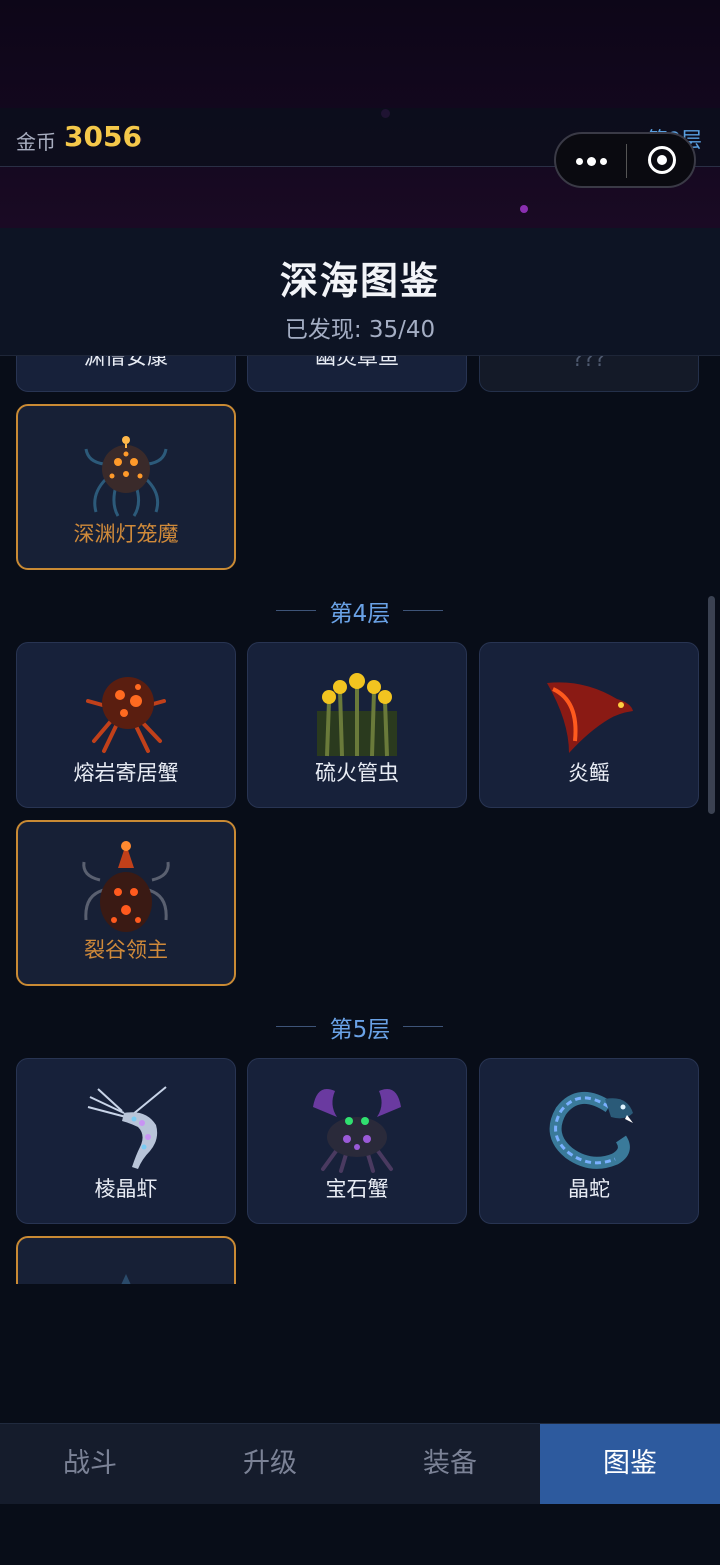  Describe the element at coordinates (126, 1189) in the screenshot. I see `creature-name: 棱晶虾` at that location.